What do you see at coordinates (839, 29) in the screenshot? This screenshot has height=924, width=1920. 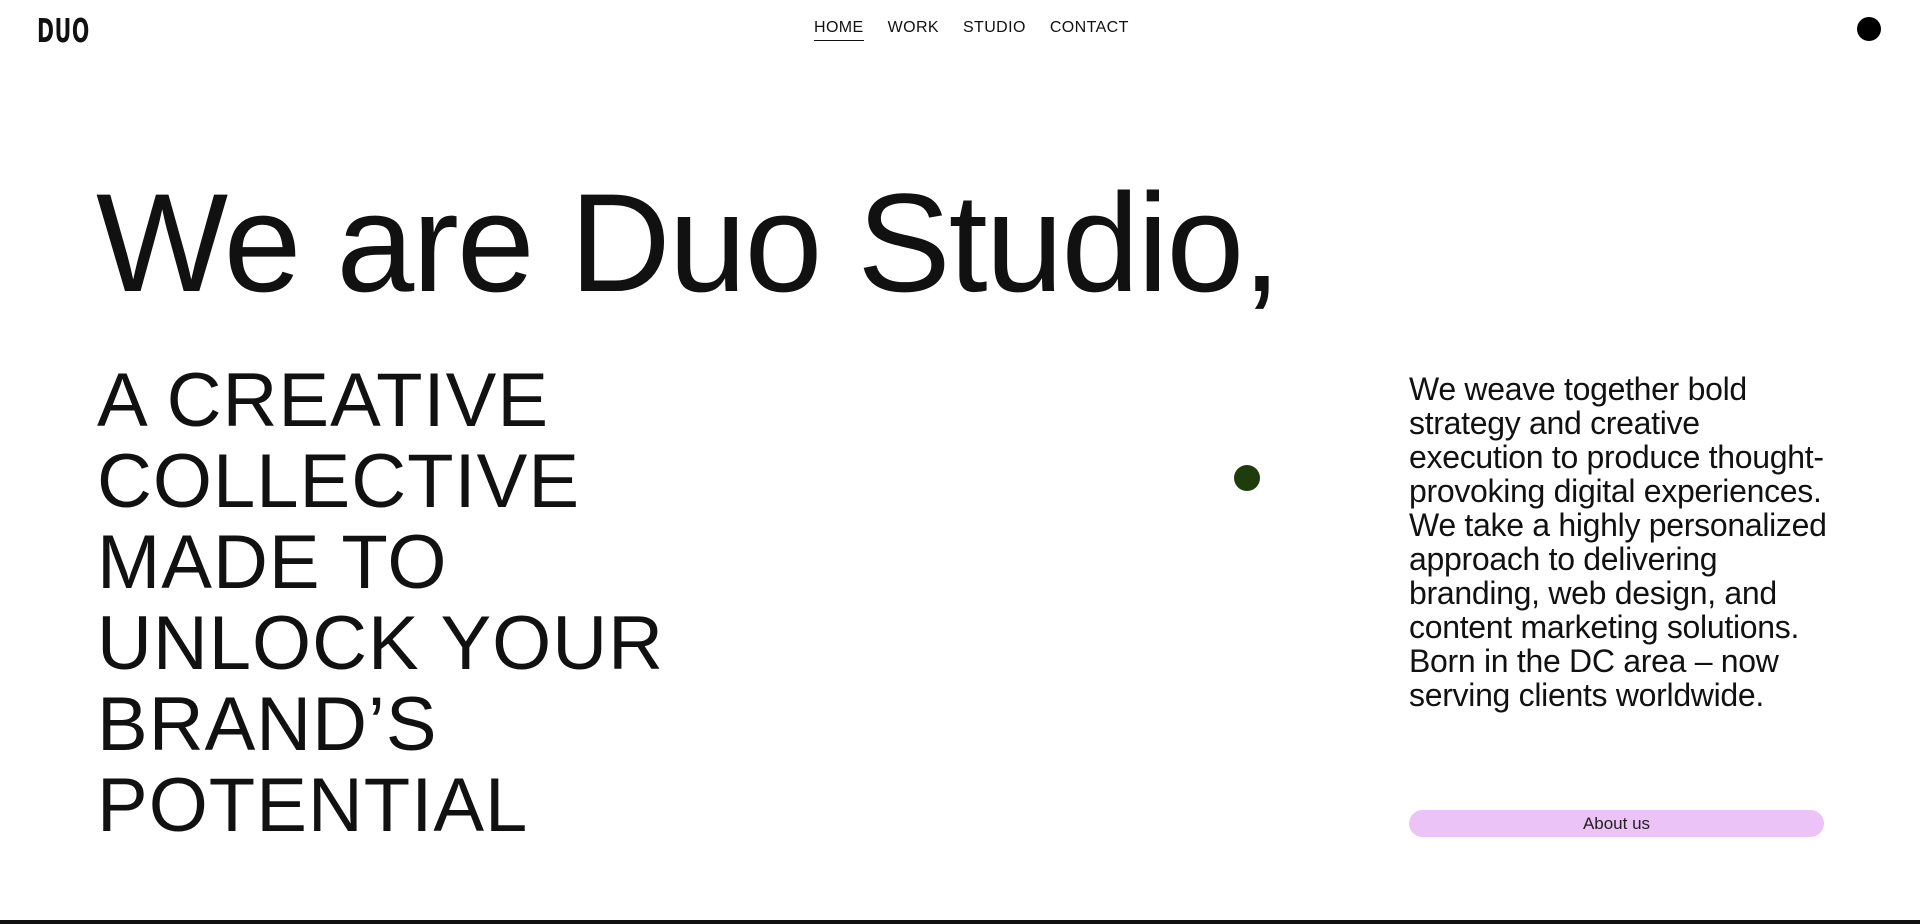 I see `nav-home-link: HOME` at bounding box center [839, 29].